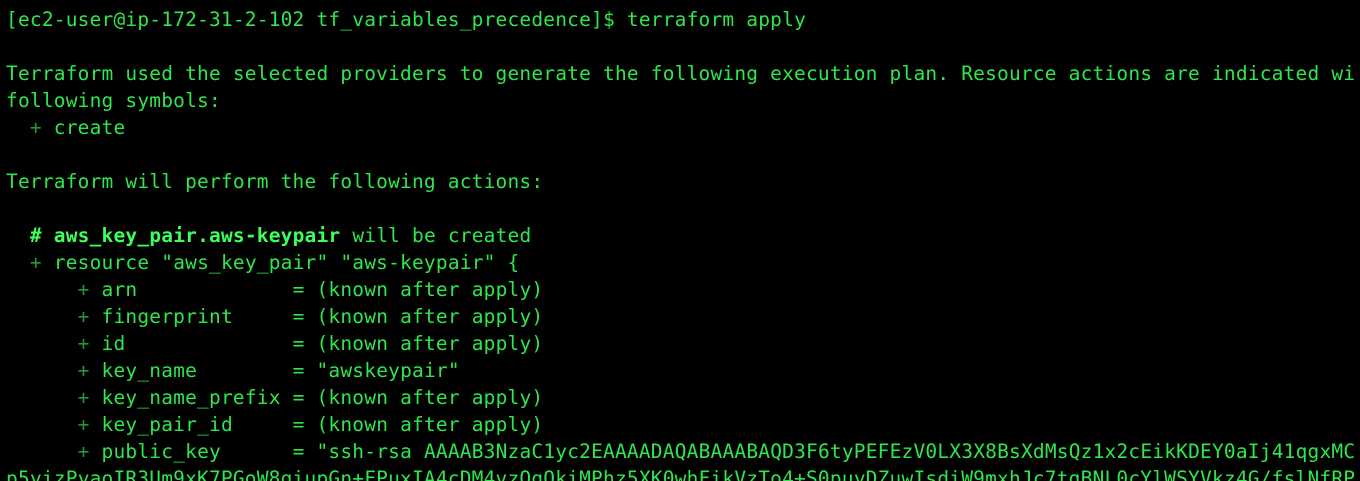 This screenshot has width=1360, height=481. I want to click on attribute-name: key_name, so click(191, 370).